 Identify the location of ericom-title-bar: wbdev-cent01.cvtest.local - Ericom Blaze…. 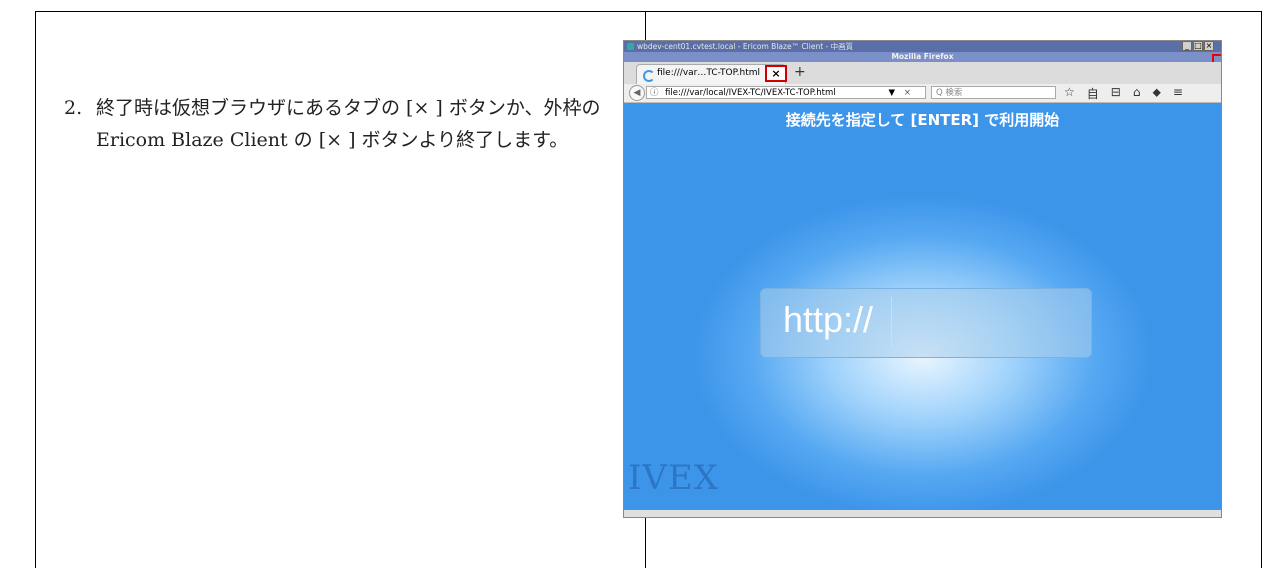
(922, 46).